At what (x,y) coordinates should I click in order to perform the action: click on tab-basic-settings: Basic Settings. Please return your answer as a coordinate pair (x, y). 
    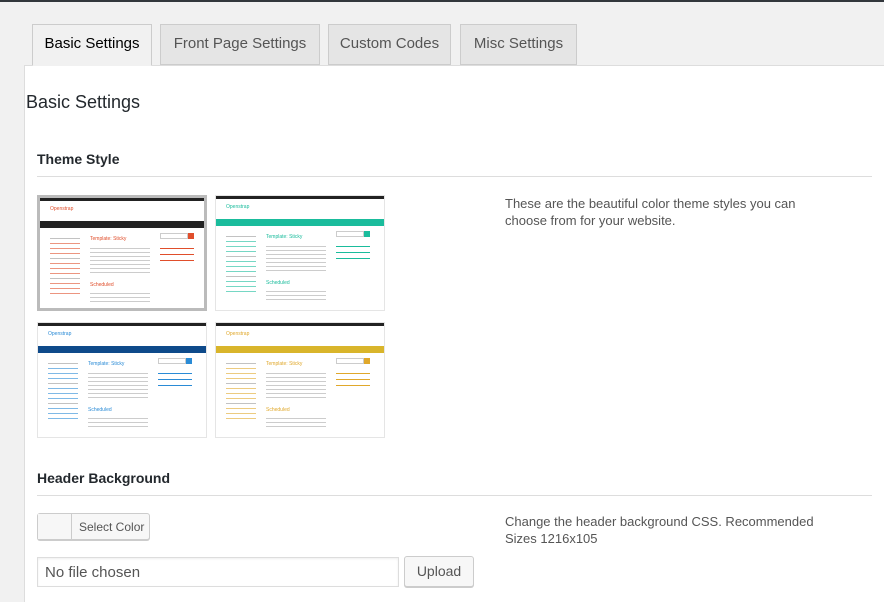
    Looking at the image, I should click on (92, 45).